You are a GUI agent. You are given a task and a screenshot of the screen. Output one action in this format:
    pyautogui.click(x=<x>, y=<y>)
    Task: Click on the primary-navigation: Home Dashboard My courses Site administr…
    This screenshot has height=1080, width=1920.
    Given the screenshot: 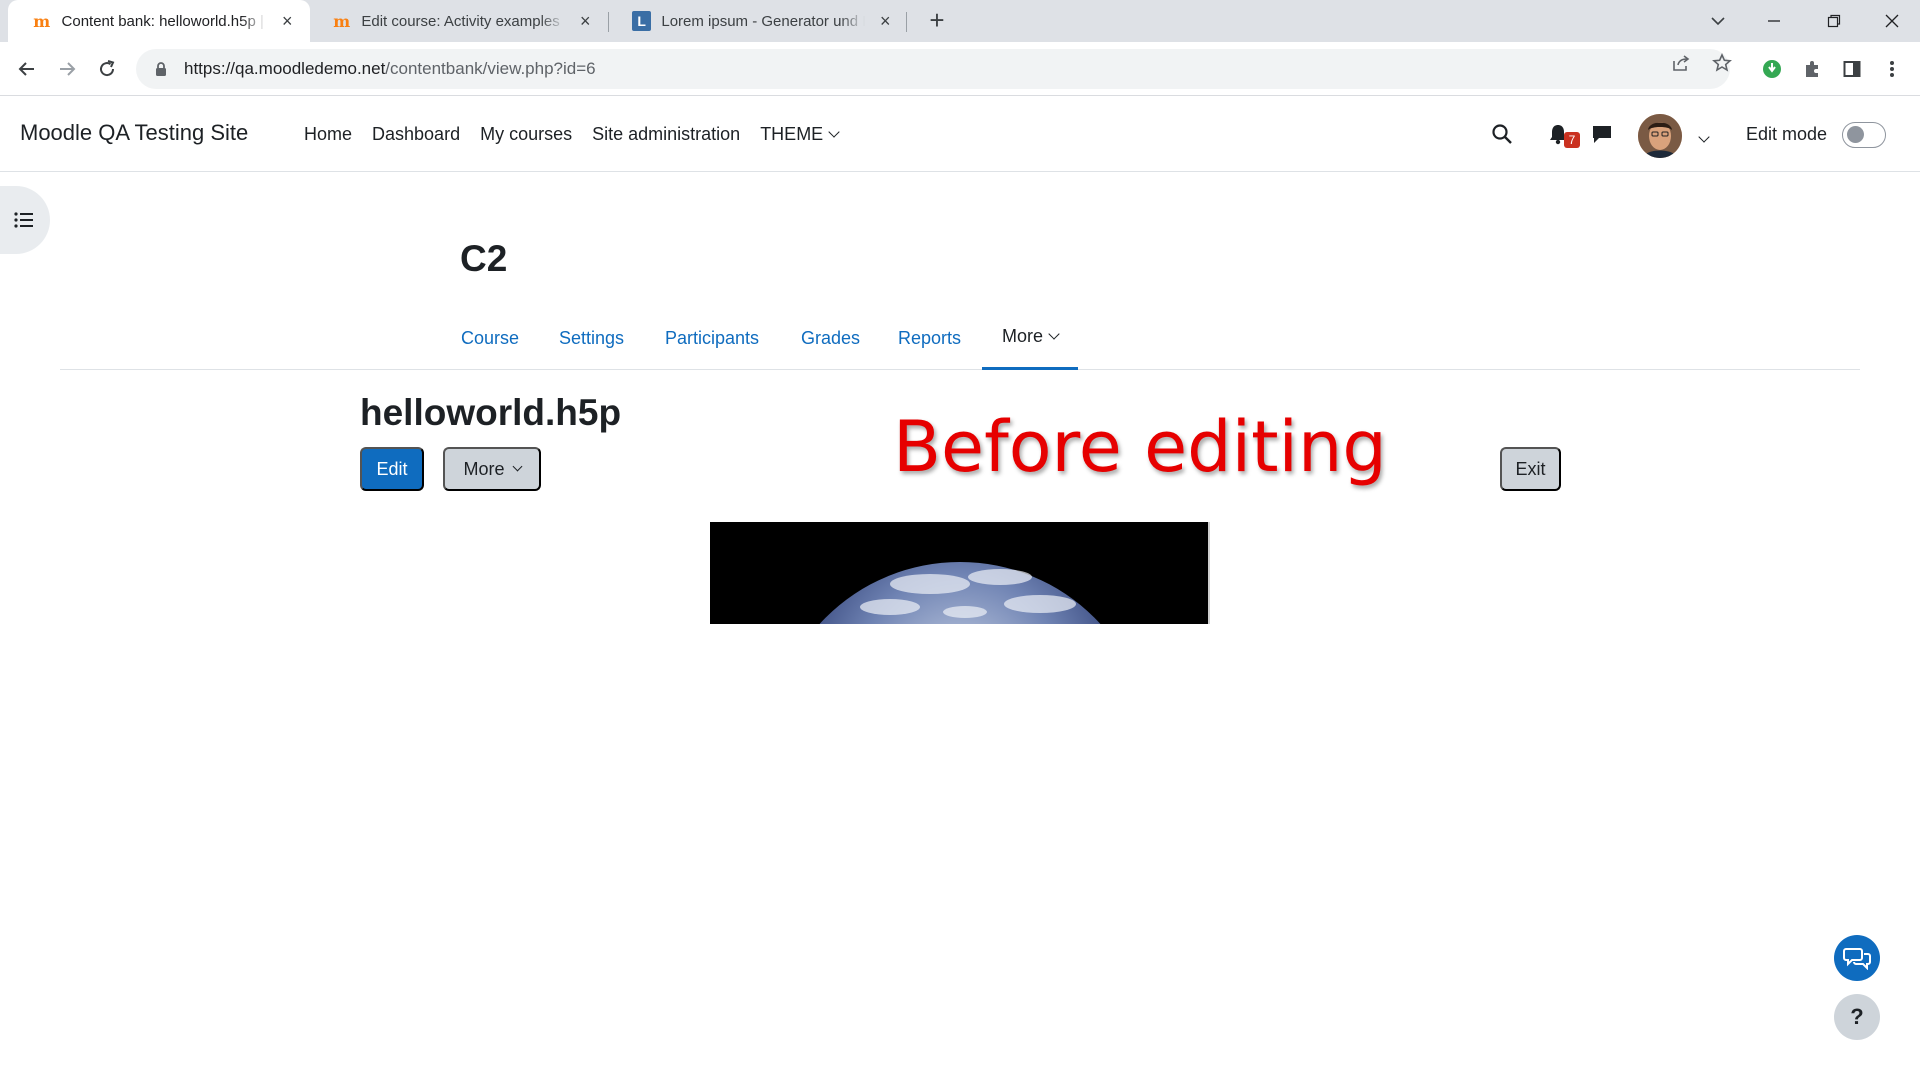 What is the action you would take?
    pyautogui.click(x=571, y=134)
    